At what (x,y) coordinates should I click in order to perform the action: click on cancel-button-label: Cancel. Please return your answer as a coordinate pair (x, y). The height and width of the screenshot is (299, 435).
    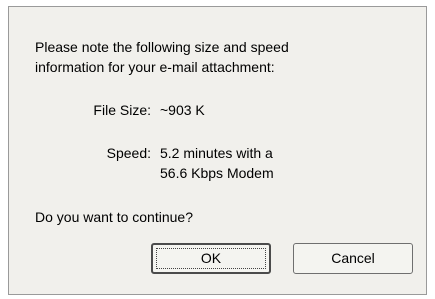
    Looking at the image, I should click on (353, 258).